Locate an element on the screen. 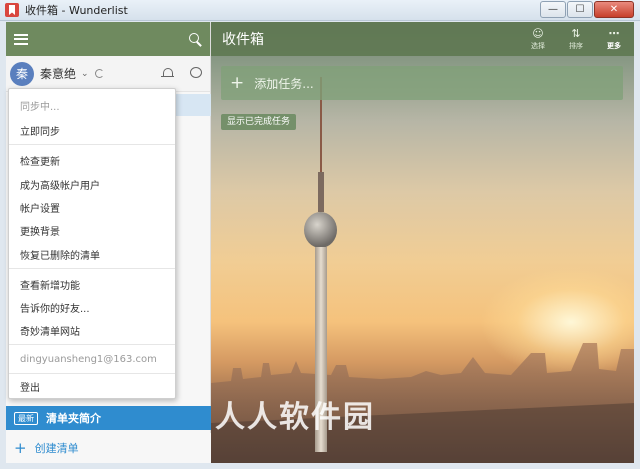 Image resolution: width=640 pixels, height=469 pixels. window-title: 收件箱 - Wunderlist is located at coordinates (76, 10).